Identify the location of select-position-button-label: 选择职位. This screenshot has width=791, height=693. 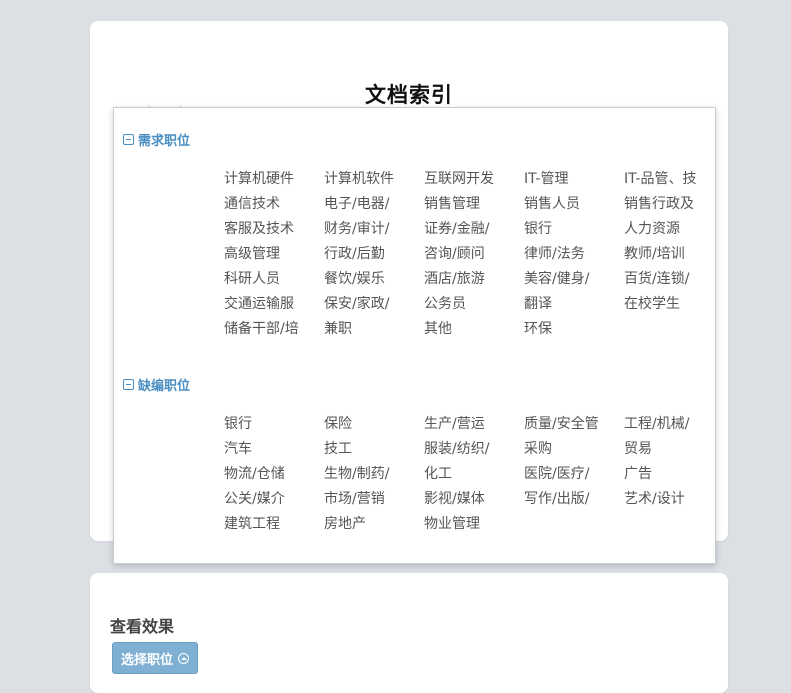
(147, 660).